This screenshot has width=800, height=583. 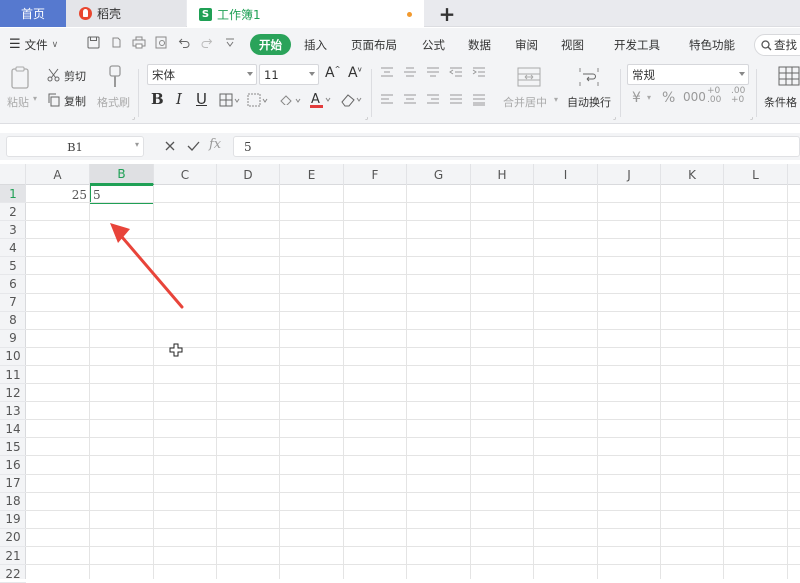 I want to click on font-size-select: 11, so click(x=289, y=74).